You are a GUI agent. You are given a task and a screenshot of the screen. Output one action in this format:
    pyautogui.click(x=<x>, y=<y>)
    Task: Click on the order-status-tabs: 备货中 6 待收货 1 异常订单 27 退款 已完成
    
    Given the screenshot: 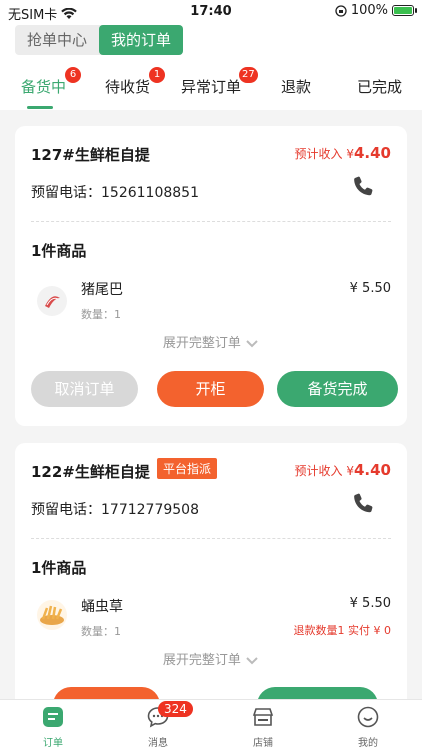 What is the action you would take?
    pyautogui.click(x=211, y=86)
    